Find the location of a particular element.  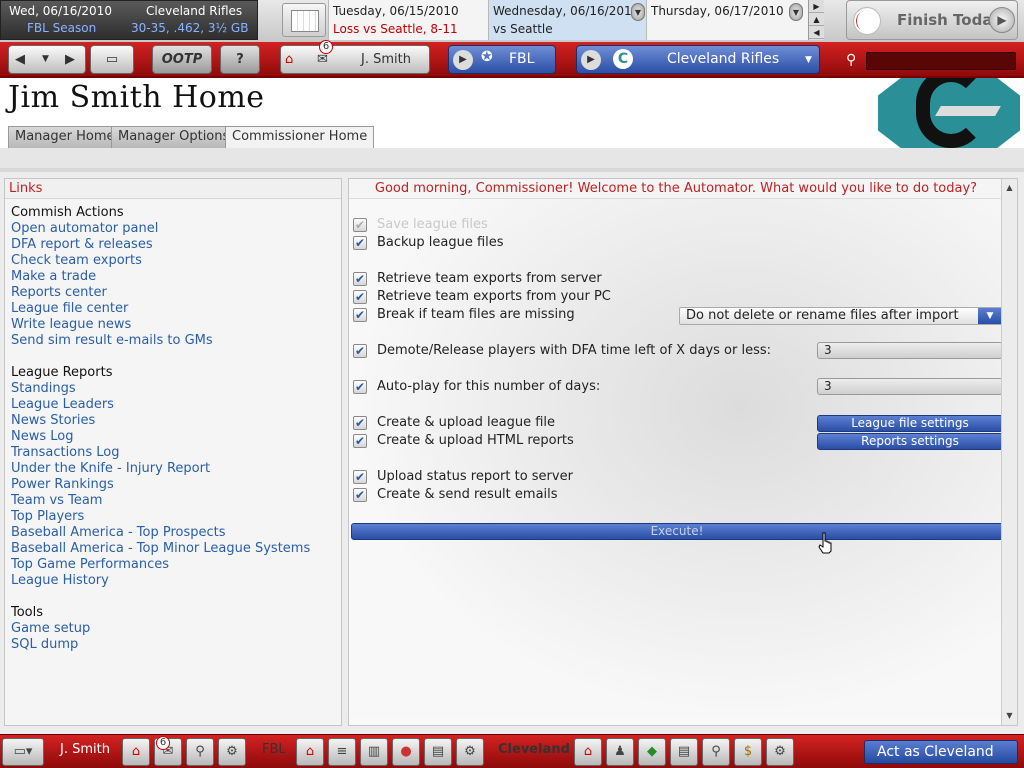

hand-cursor-icon is located at coordinates (825, 543).